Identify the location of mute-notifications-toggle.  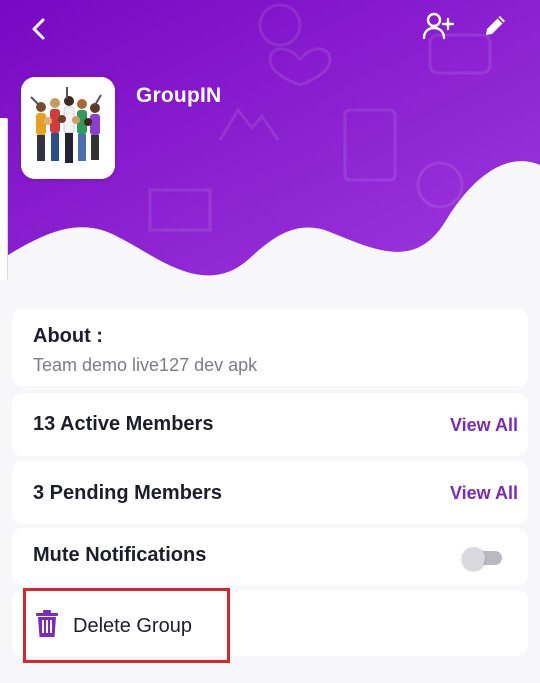
(483, 558).